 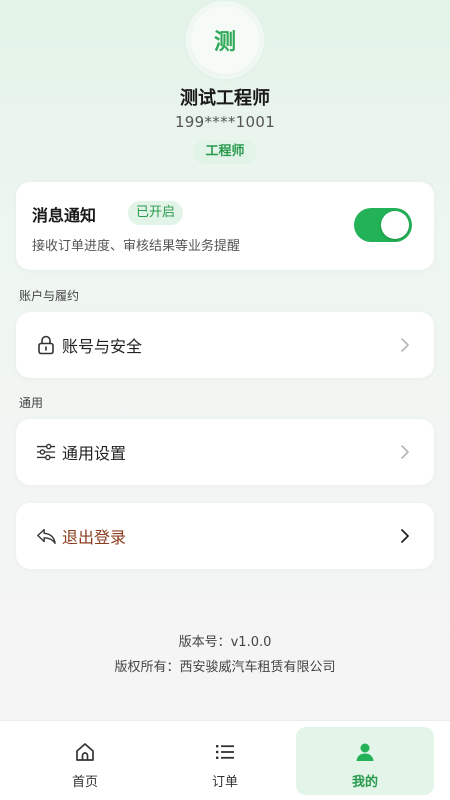 I want to click on general-settings-label: 通用设置, so click(x=94, y=453).